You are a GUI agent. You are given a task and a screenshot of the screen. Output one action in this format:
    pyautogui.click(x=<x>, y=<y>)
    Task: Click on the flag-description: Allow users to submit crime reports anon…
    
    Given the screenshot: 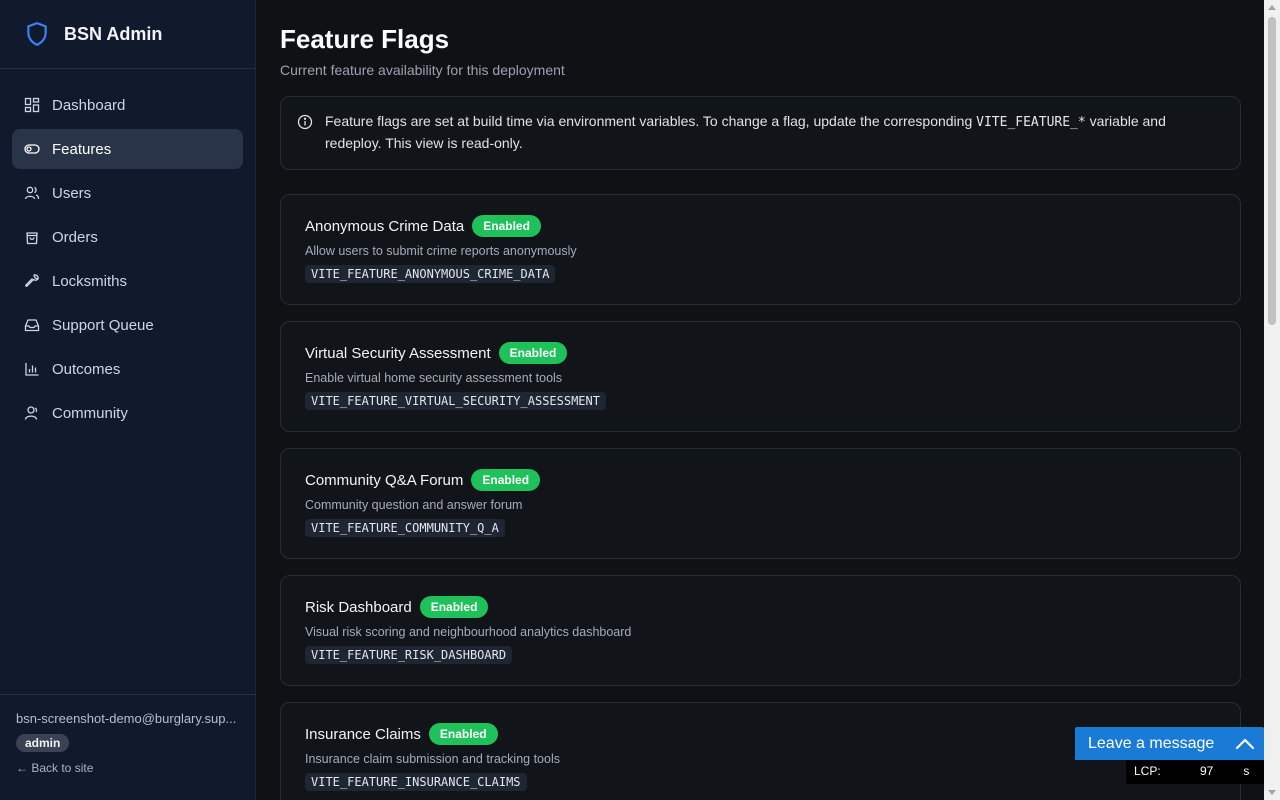 What is the action you would take?
    pyautogui.click(x=441, y=251)
    